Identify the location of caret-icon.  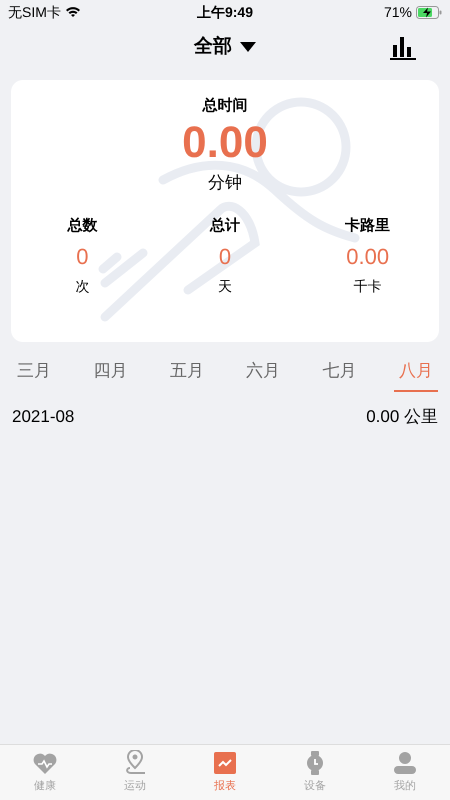
(248, 47).